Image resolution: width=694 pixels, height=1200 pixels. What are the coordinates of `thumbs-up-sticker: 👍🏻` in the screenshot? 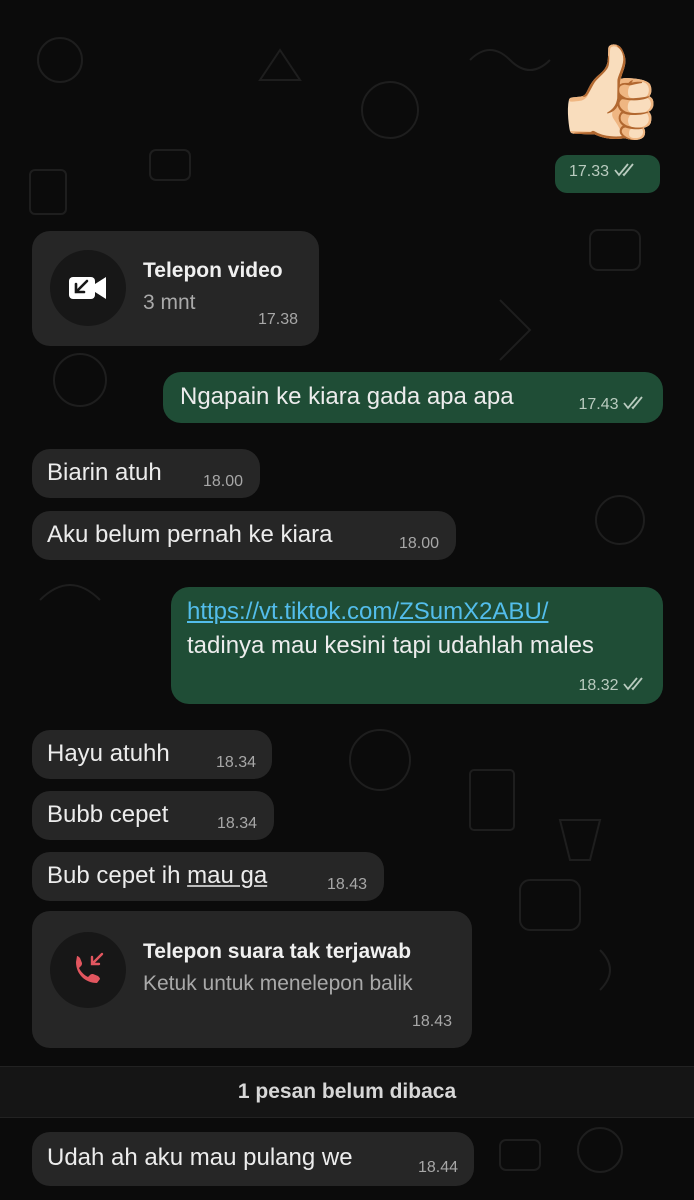 It's located at (609, 92).